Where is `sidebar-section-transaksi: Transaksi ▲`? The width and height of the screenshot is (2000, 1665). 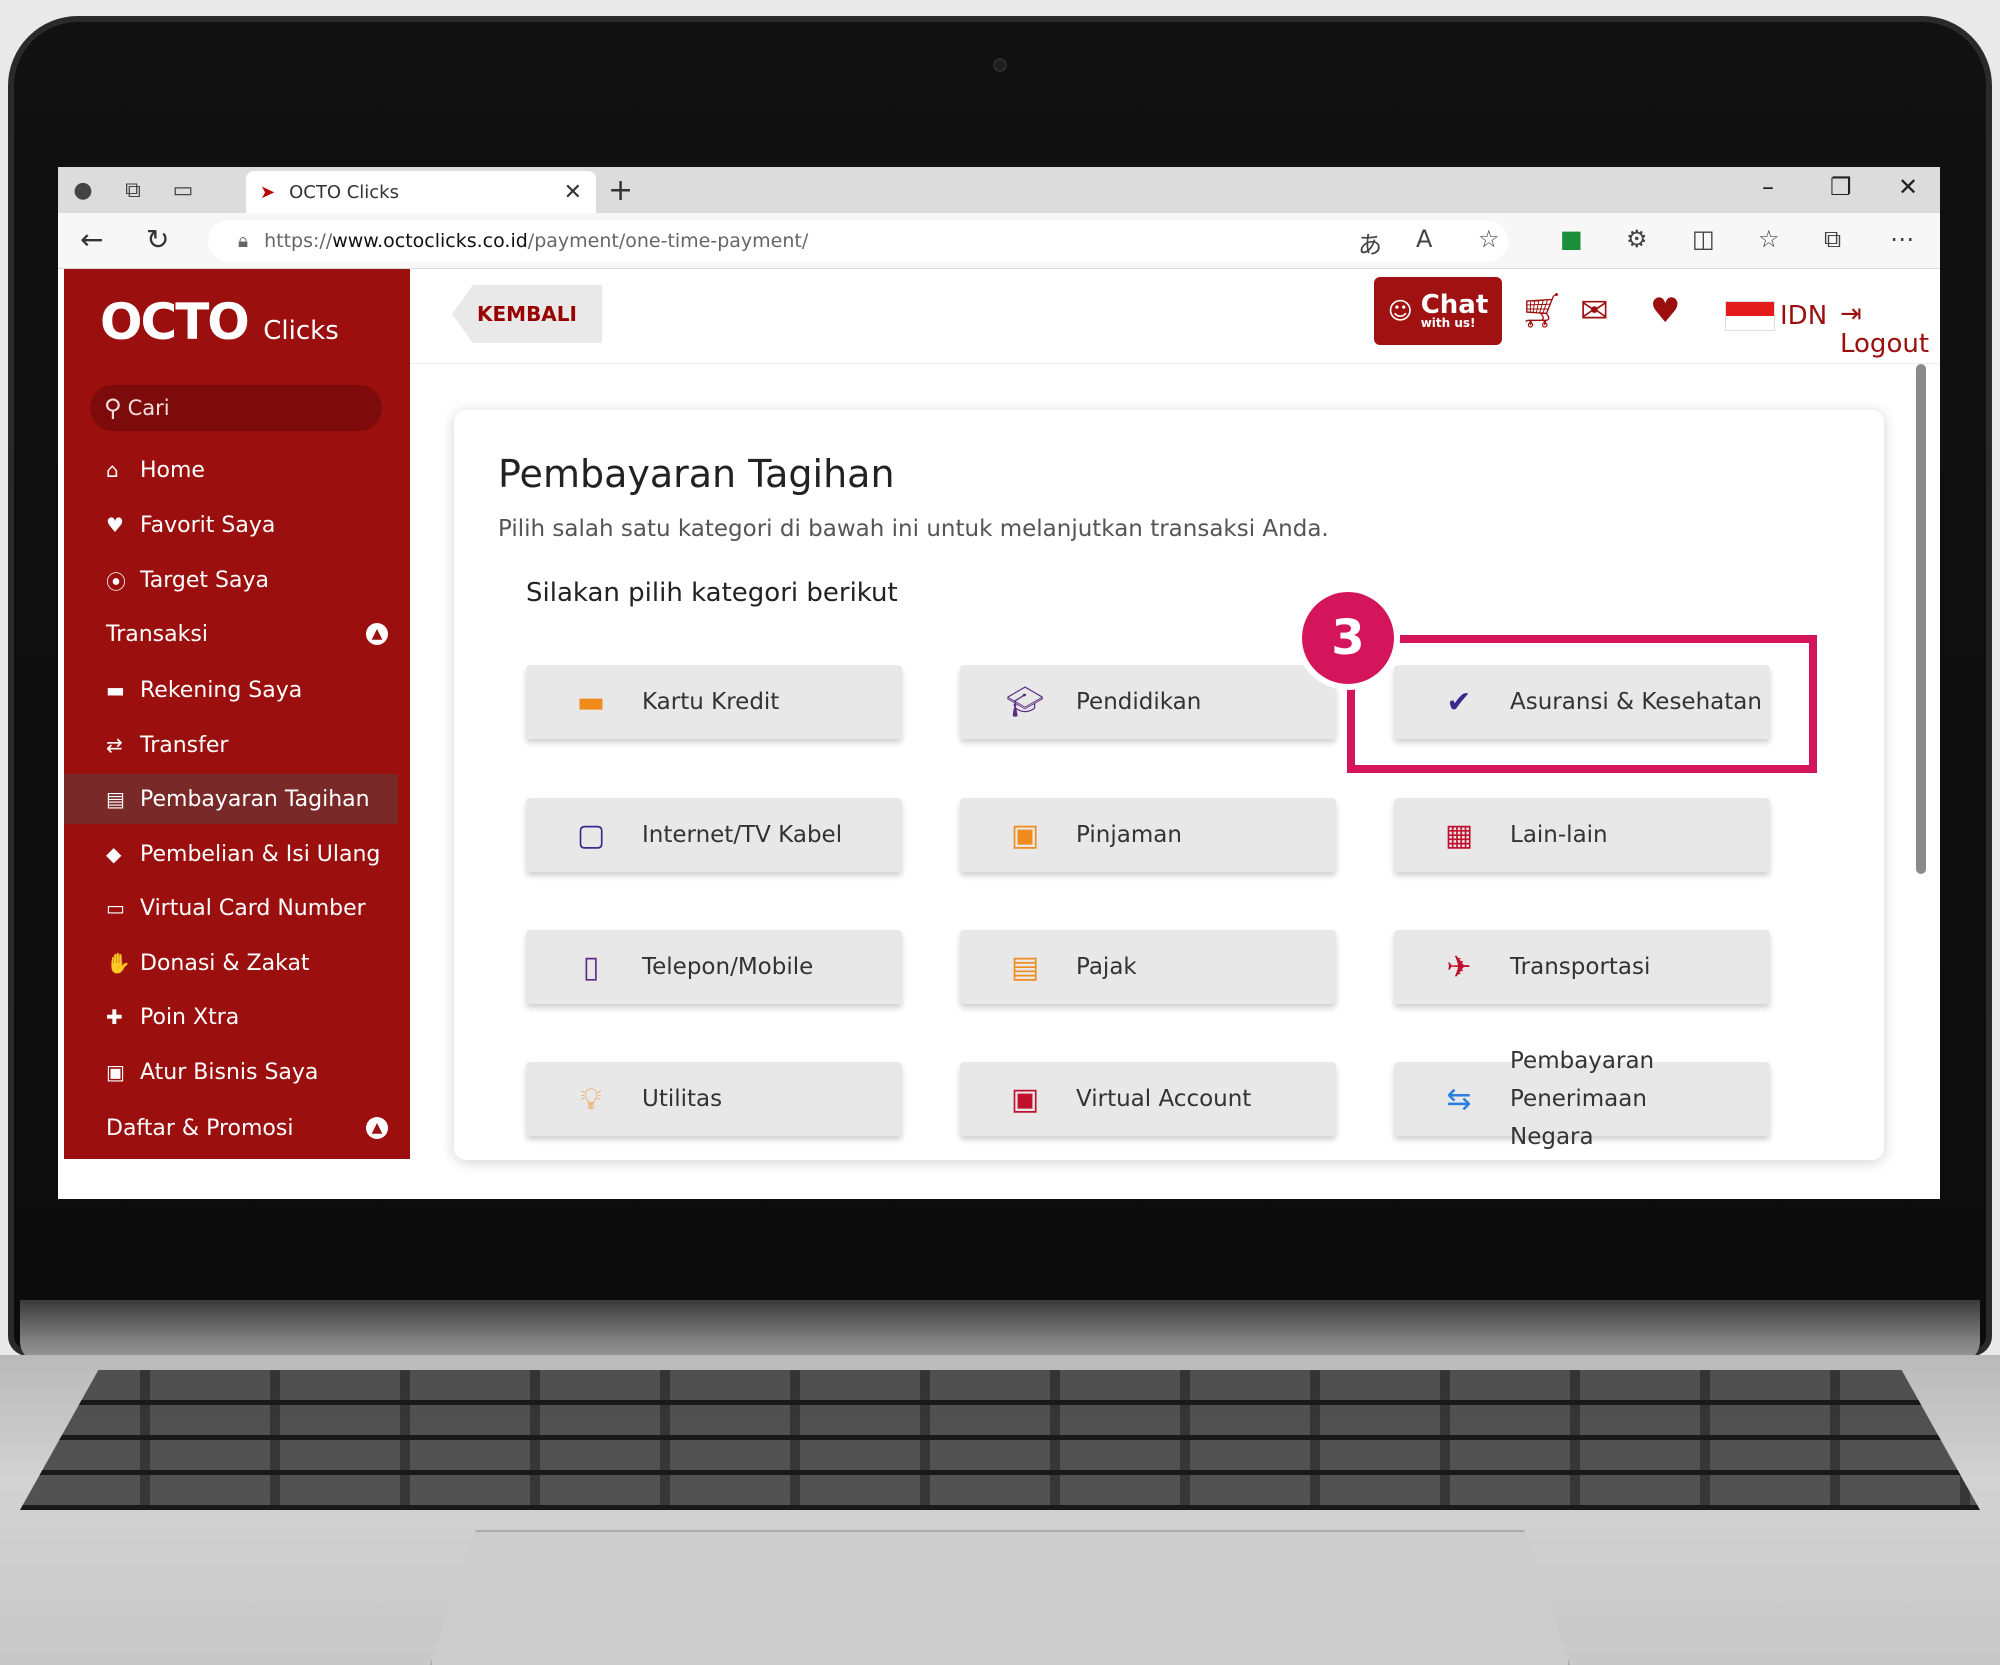
sidebar-section-transaksi: Transaksi ▲ is located at coordinates (237, 634).